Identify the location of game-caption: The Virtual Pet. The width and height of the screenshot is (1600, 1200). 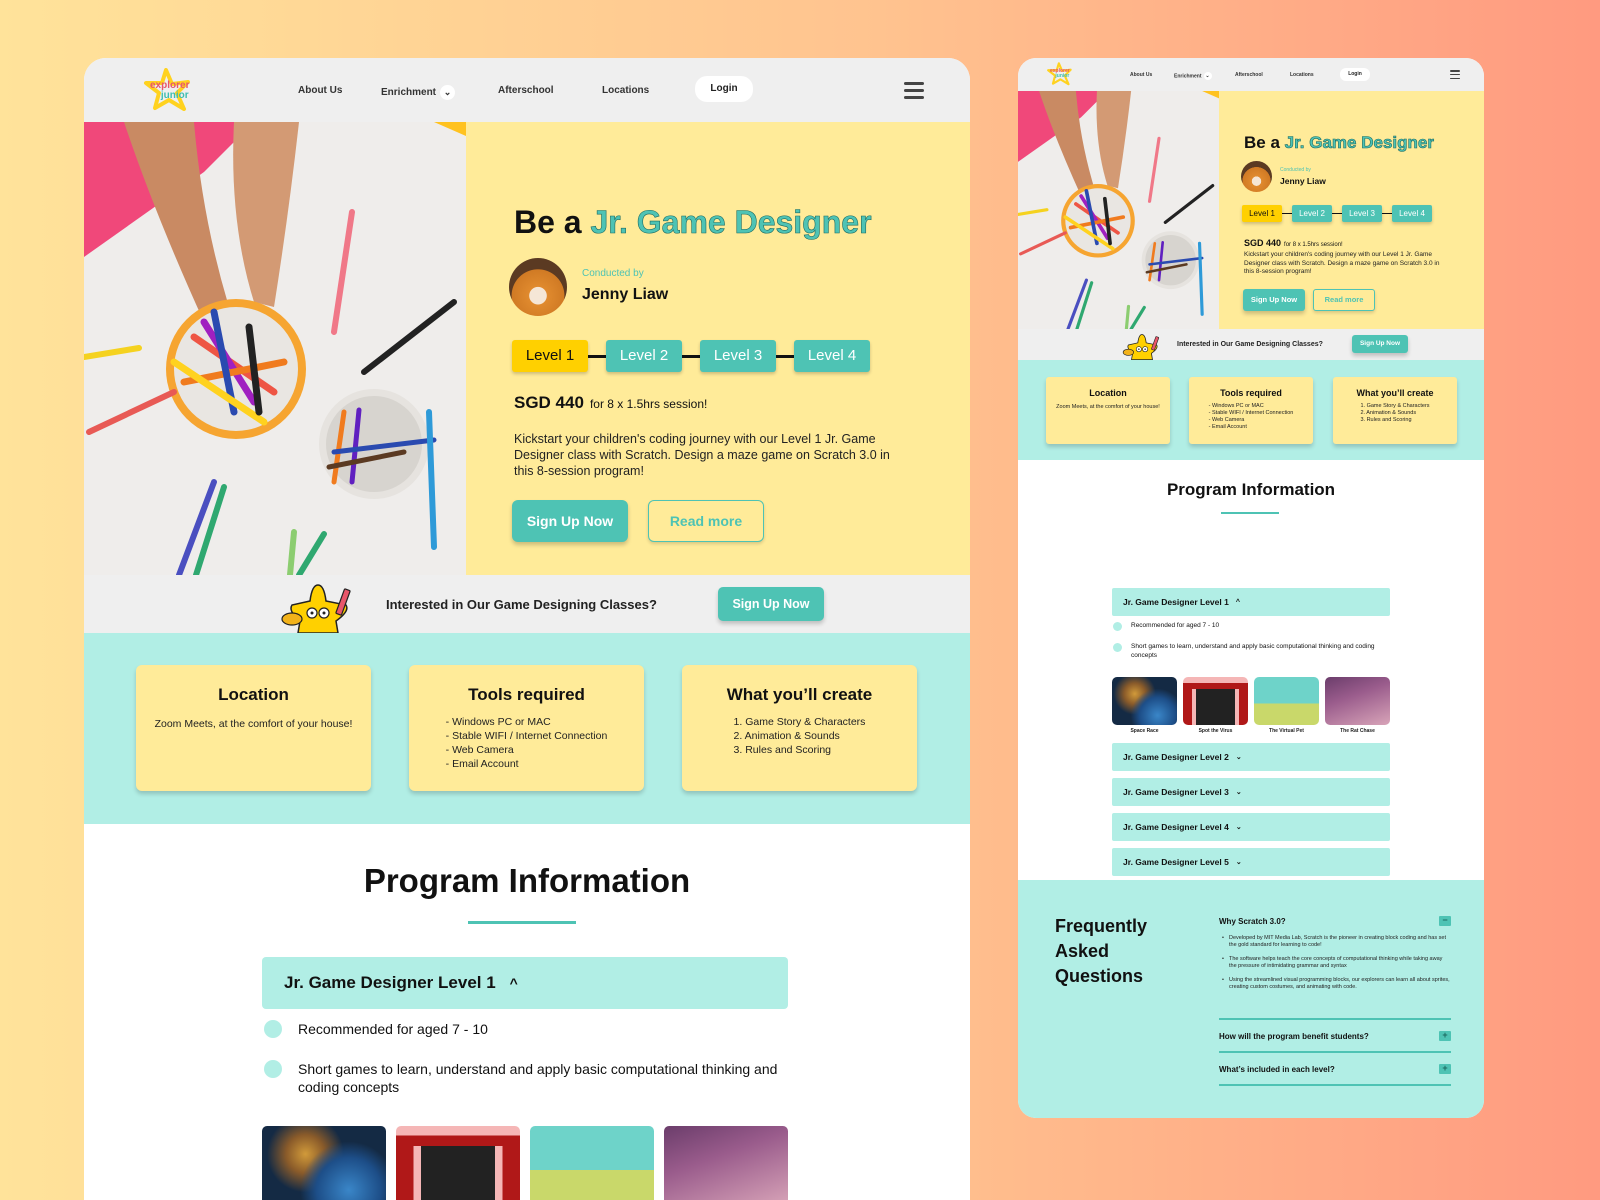
(1286, 731).